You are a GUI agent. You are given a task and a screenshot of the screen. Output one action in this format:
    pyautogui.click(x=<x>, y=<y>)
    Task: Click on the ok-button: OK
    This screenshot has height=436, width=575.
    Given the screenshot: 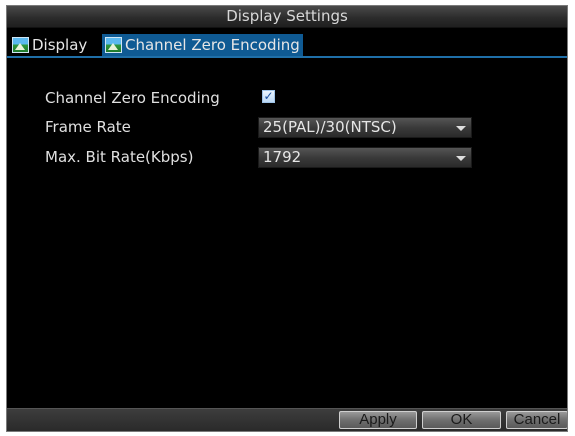 What is the action you would take?
    pyautogui.click(x=461, y=420)
    